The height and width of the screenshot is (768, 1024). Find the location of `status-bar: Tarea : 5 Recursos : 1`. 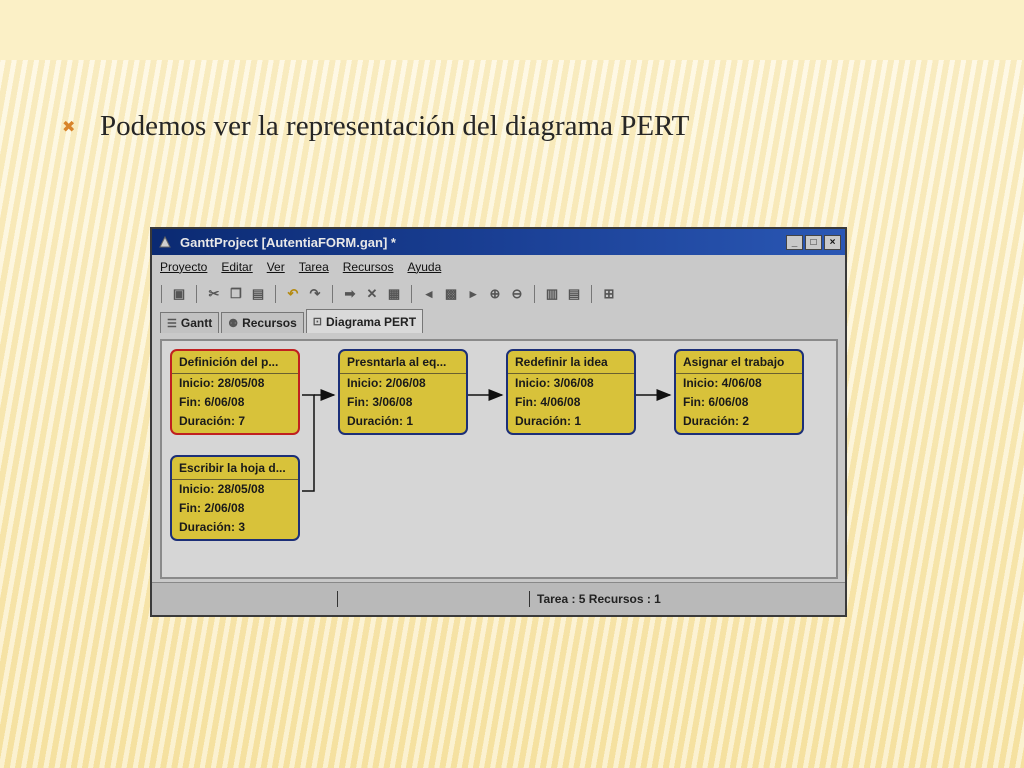

status-bar: Tarea : 5 Recursos : 1 is located at coordinates (498, 598).